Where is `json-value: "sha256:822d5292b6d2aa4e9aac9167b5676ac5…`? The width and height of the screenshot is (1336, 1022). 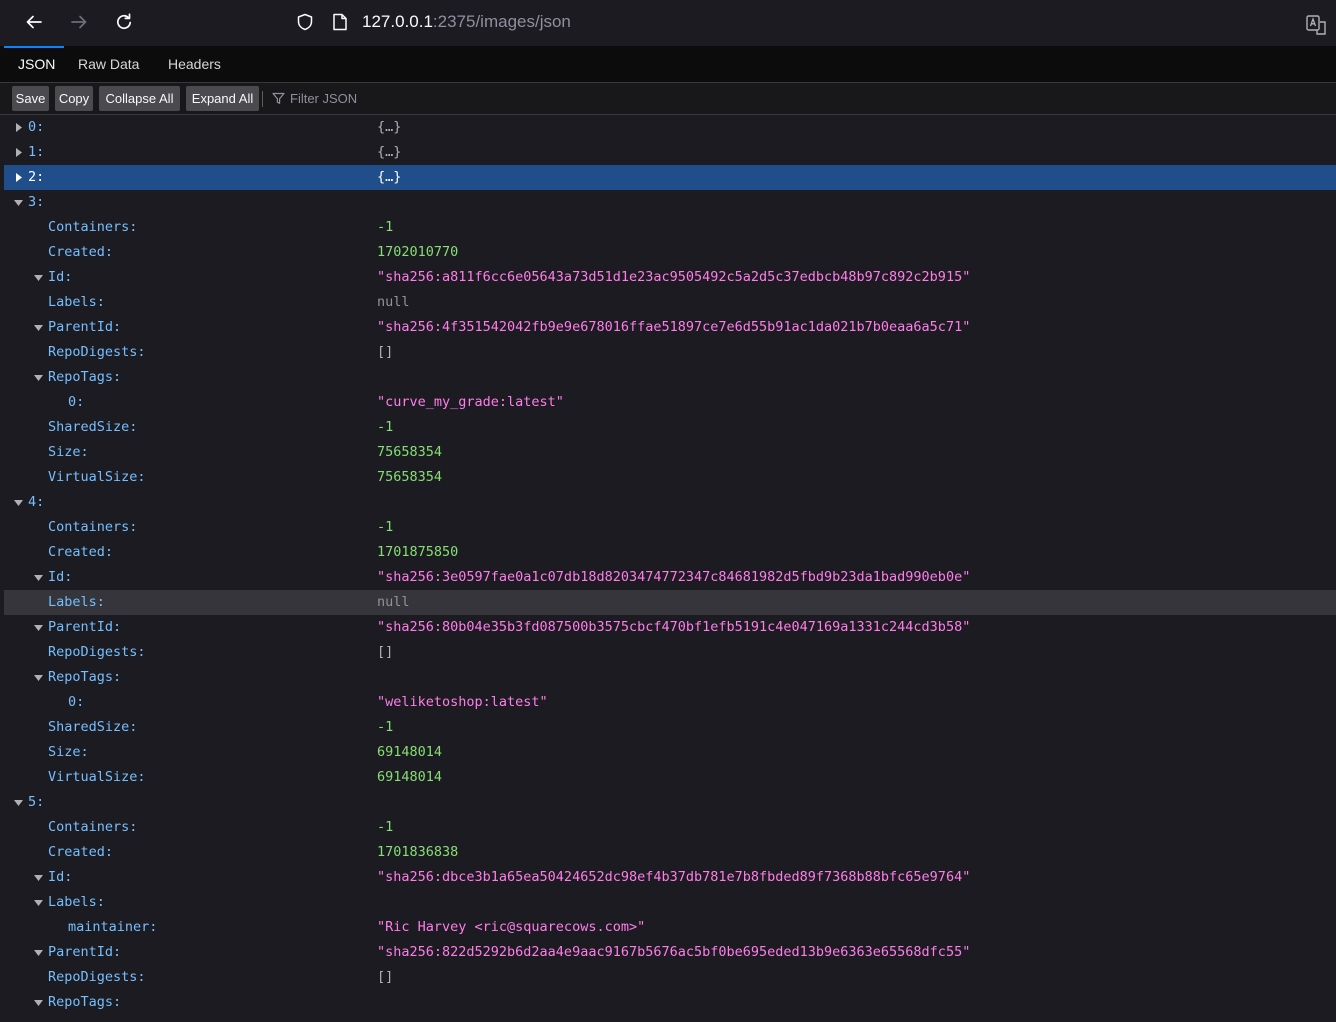 json-value: "sha256:822d5292b6d2aa4e9aac9167b5676ac5… is located at coordinates (674, 952).